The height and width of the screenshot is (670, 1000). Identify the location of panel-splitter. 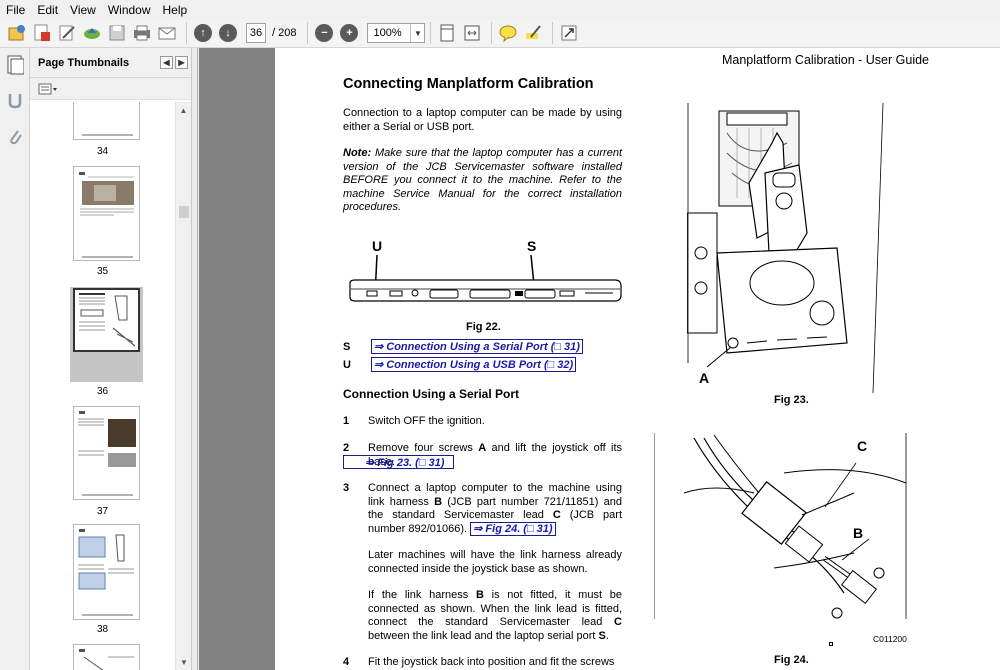
(195, 359).